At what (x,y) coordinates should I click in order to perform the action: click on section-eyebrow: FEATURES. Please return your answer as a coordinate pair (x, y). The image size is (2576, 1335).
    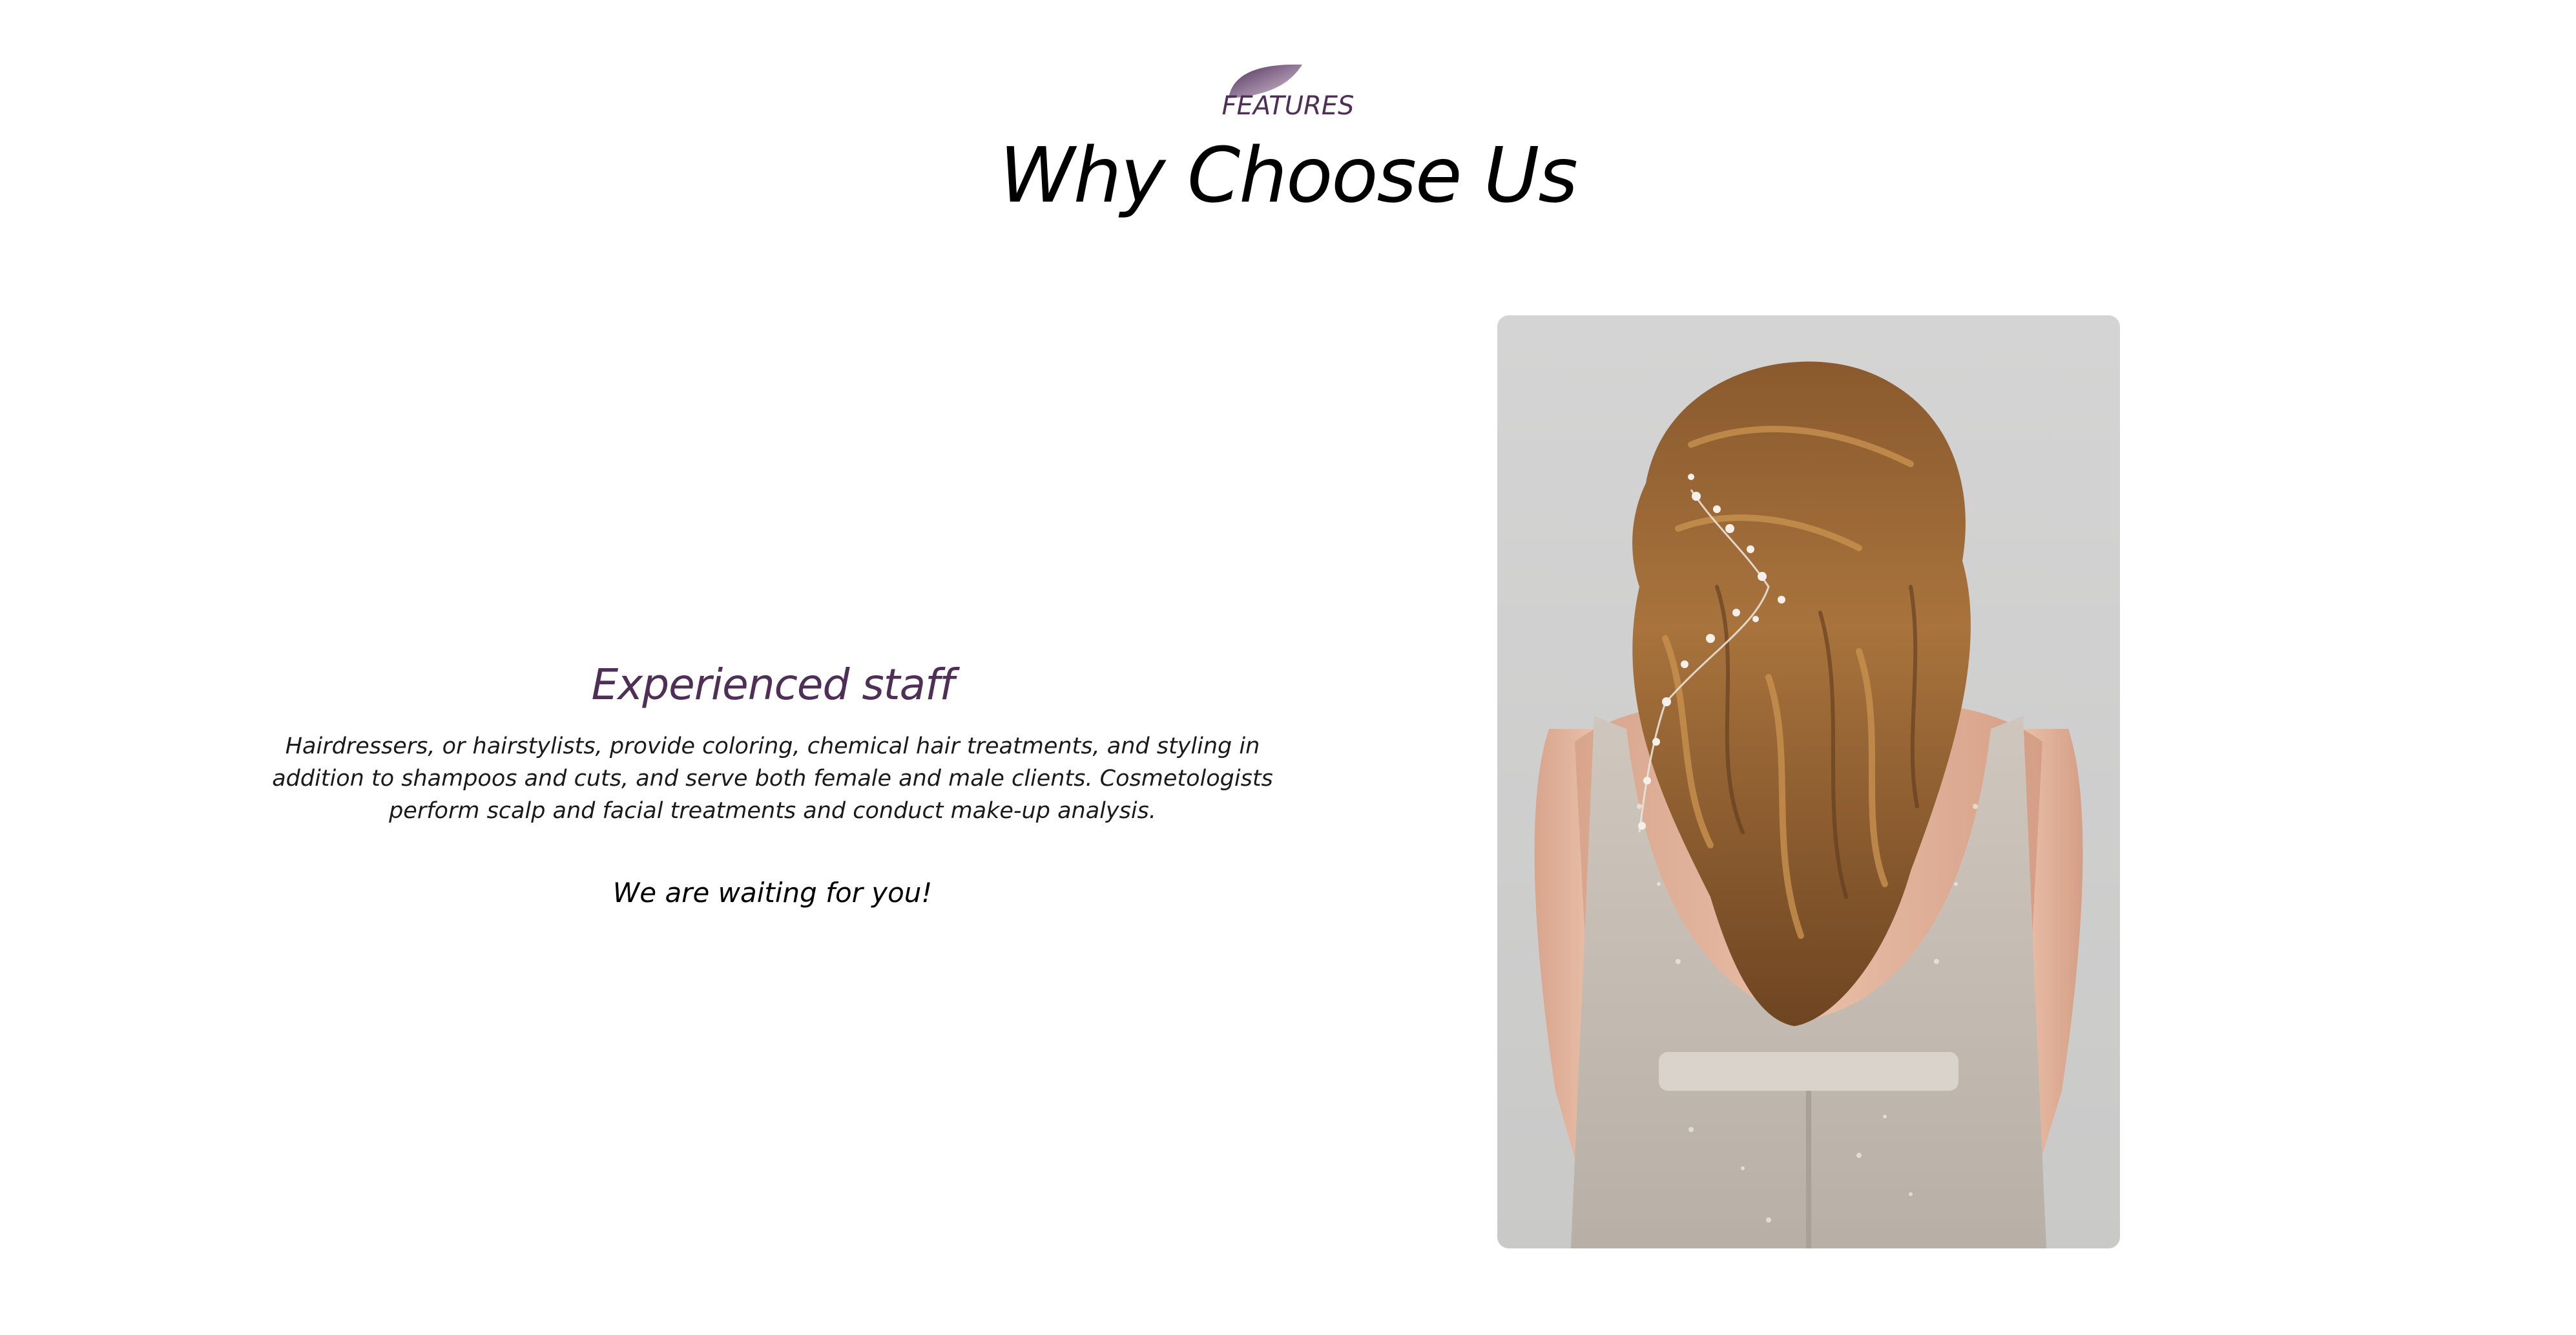
    Looking at the image, I should click on (1288, 106).